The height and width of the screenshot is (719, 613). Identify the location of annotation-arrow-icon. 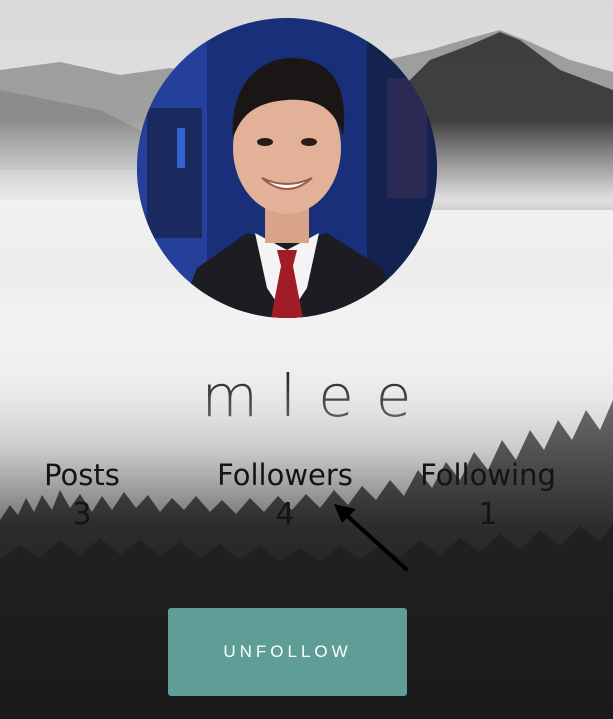
(371, 537).